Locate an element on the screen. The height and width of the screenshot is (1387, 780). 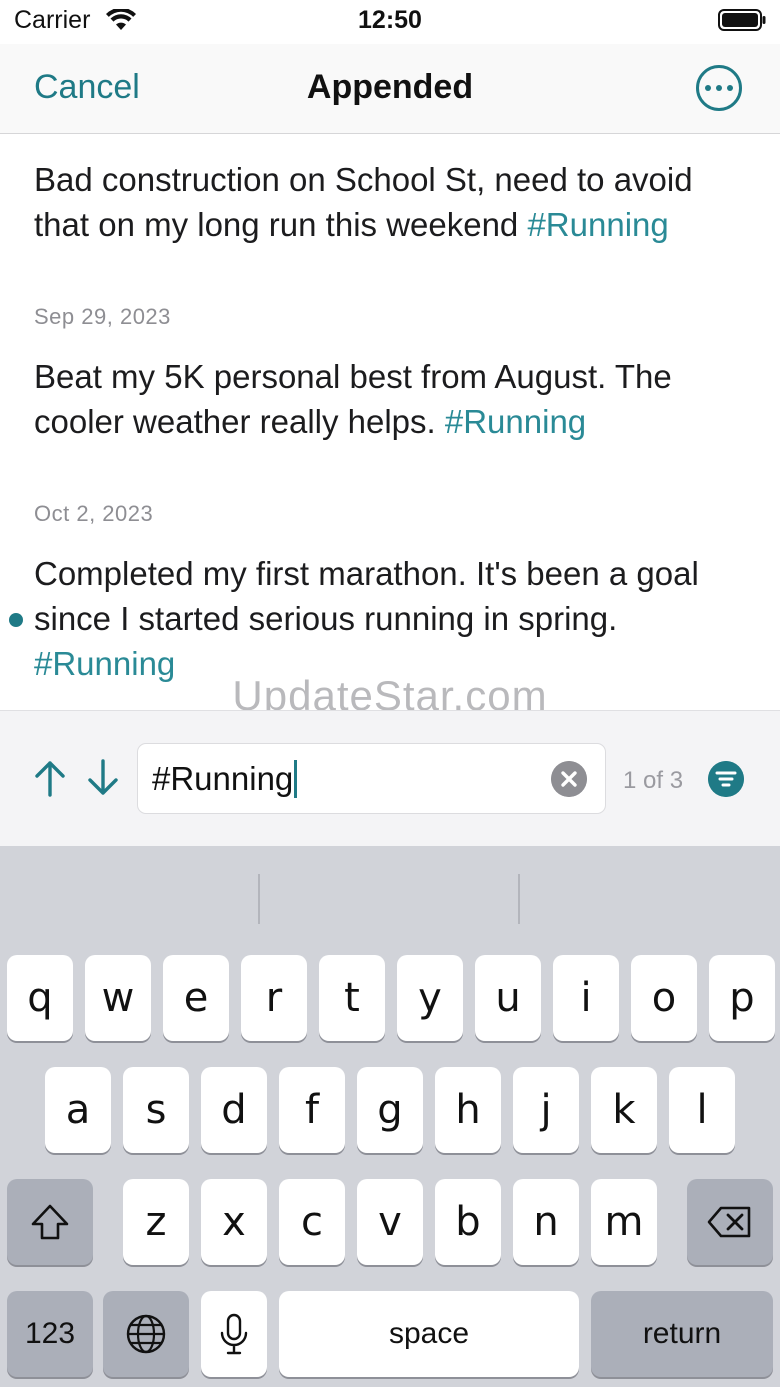
key-z: z is located at coordinates (156, 1222).